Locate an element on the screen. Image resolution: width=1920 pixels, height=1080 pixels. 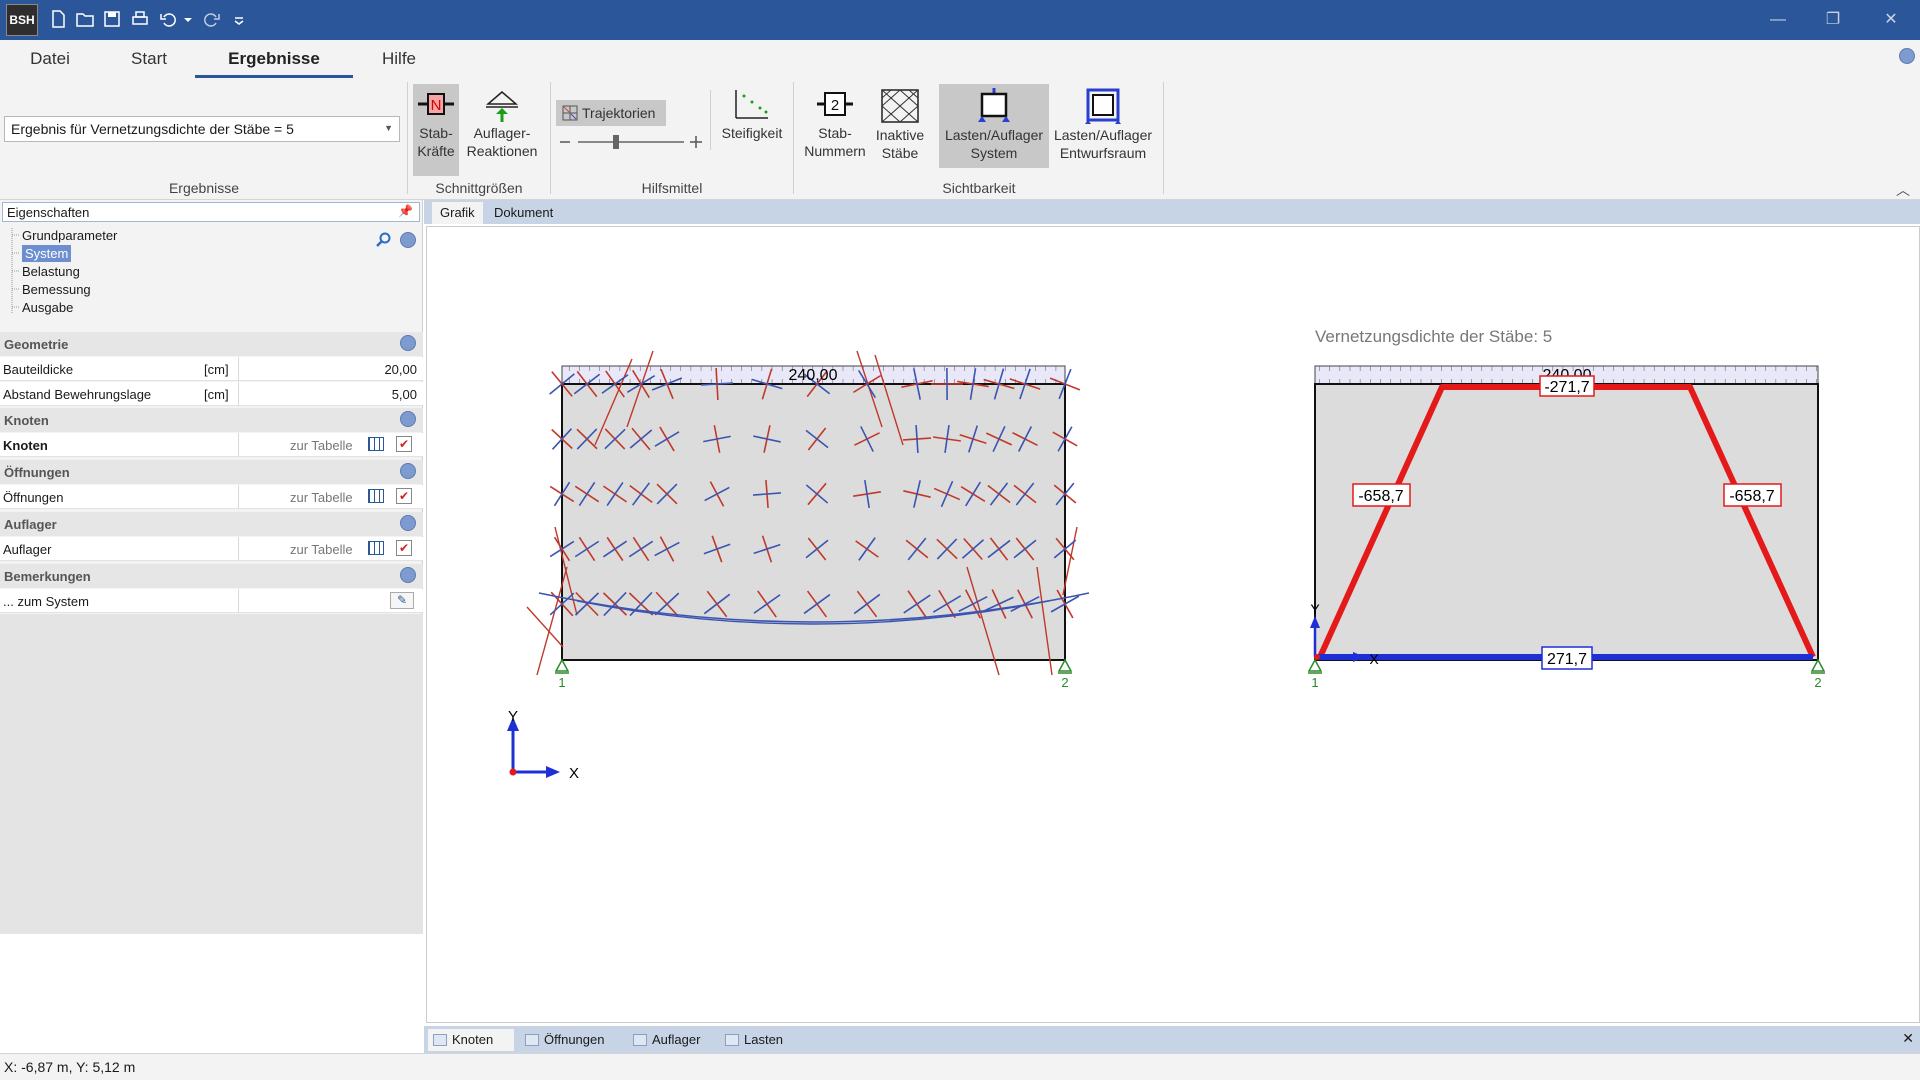
new-file-icon is located at coordinates (58, 19).